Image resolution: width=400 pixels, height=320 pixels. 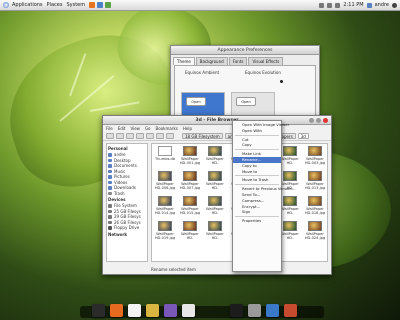 What do you see at coordinates (165, 151) in the screenshot?
I see `document-file-icon` at bounding box center [165, 151].